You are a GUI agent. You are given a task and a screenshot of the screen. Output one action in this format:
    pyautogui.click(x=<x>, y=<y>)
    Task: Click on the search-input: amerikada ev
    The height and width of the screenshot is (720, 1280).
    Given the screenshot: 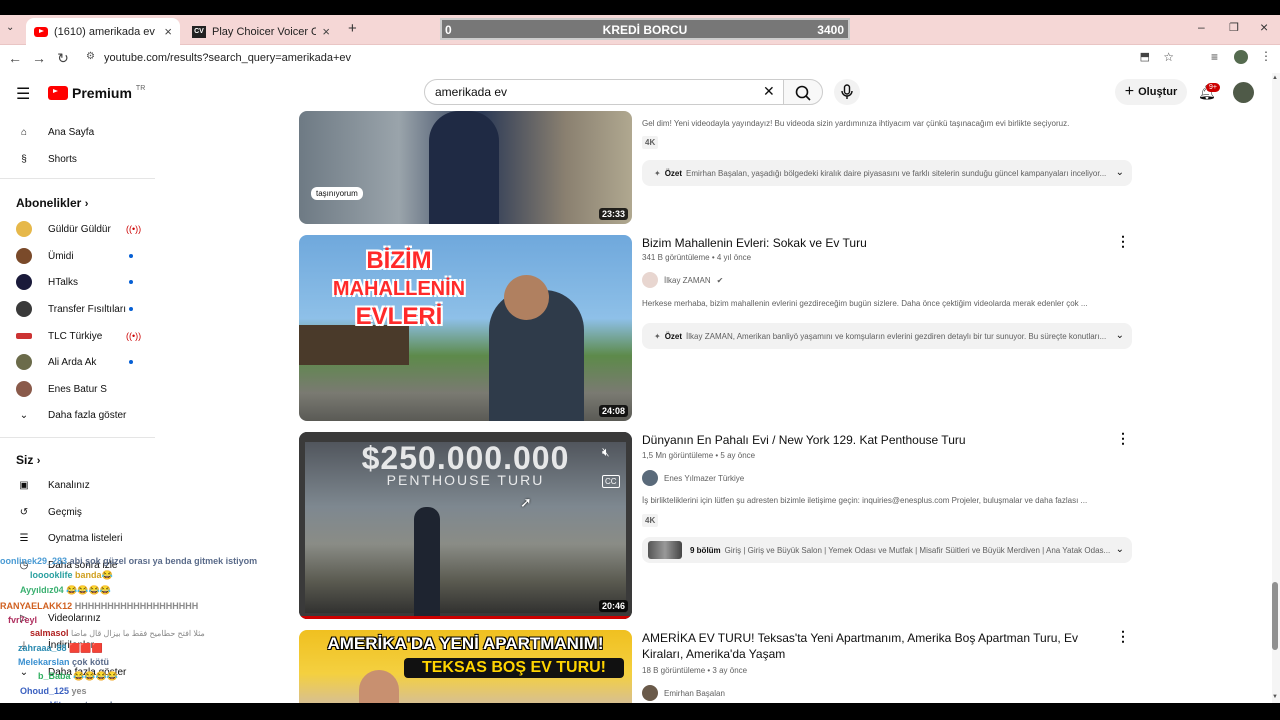 What is the action you would take?
    pyautogui.click(x=604, y=92)
    